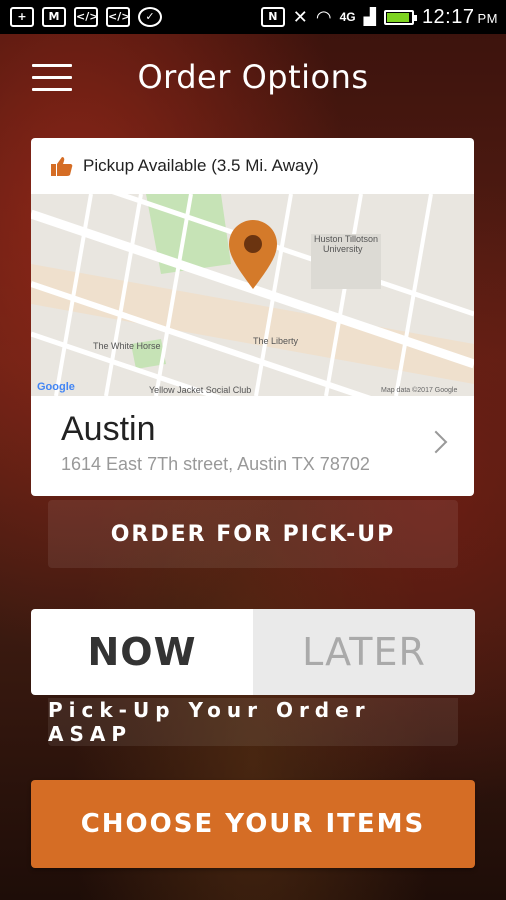 The width and height of the screenshot is (506, 900). What do you see at coordinates (436, 442) in the screenshot?
I see `chevron-right-icon` at bounding box center [436, 442].